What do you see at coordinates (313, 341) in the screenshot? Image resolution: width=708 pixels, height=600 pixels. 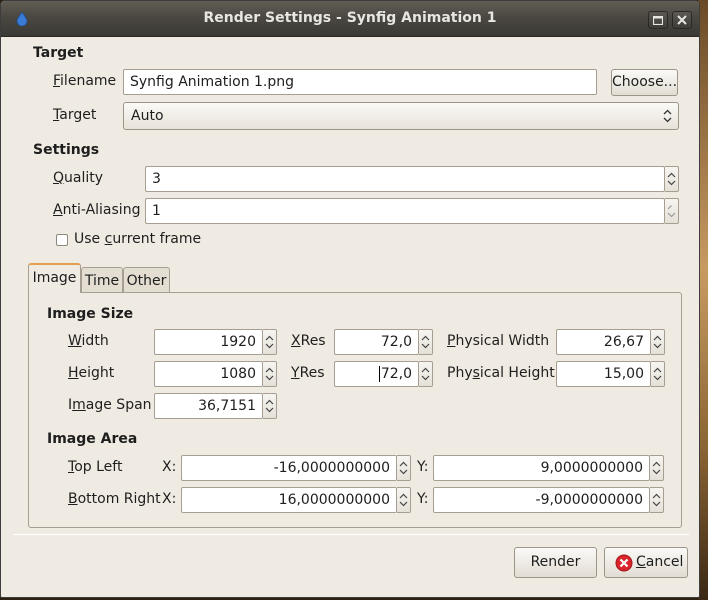 I see `xres-label-rest: Res` at bounding box center [313, 341].